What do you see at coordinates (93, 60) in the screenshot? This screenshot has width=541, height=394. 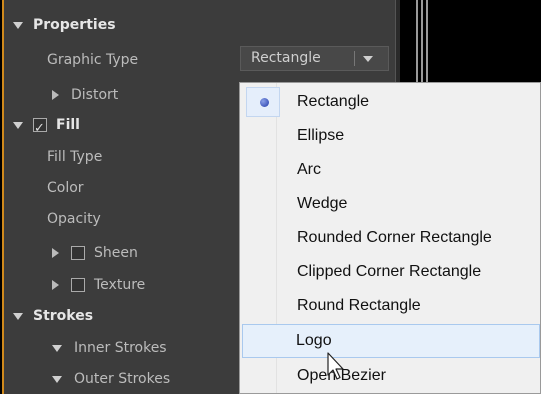 I see `graphic-type-label: Graphic Type` at bounding box center [93, 60].